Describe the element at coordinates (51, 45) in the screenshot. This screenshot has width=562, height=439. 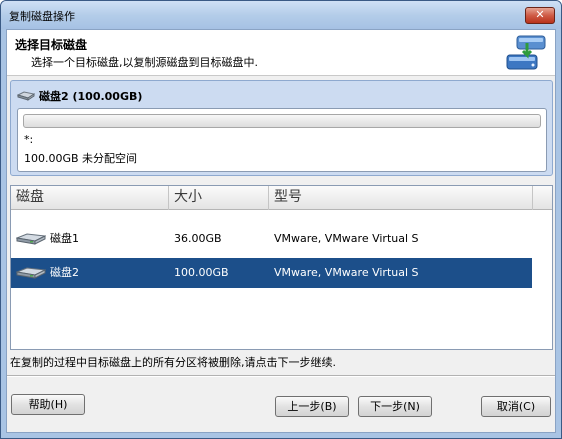
I see `page-title: 选择目标磁盘` at that location.